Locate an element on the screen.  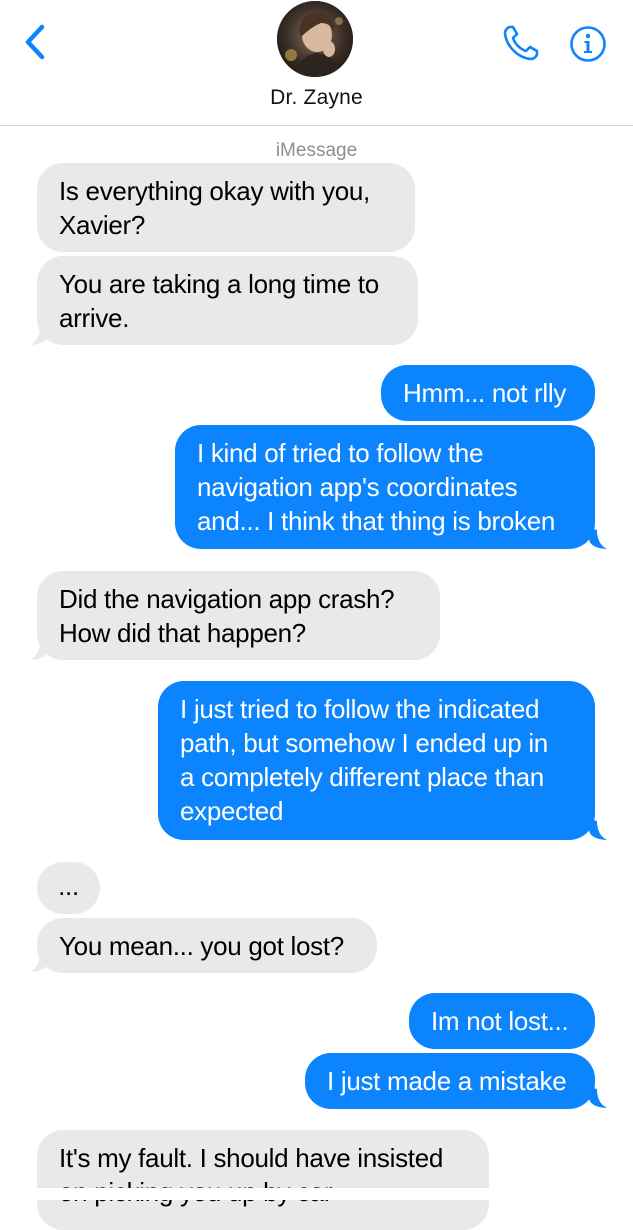
conversation-header: Dr. Zayne is located at coordinates (316, 63).